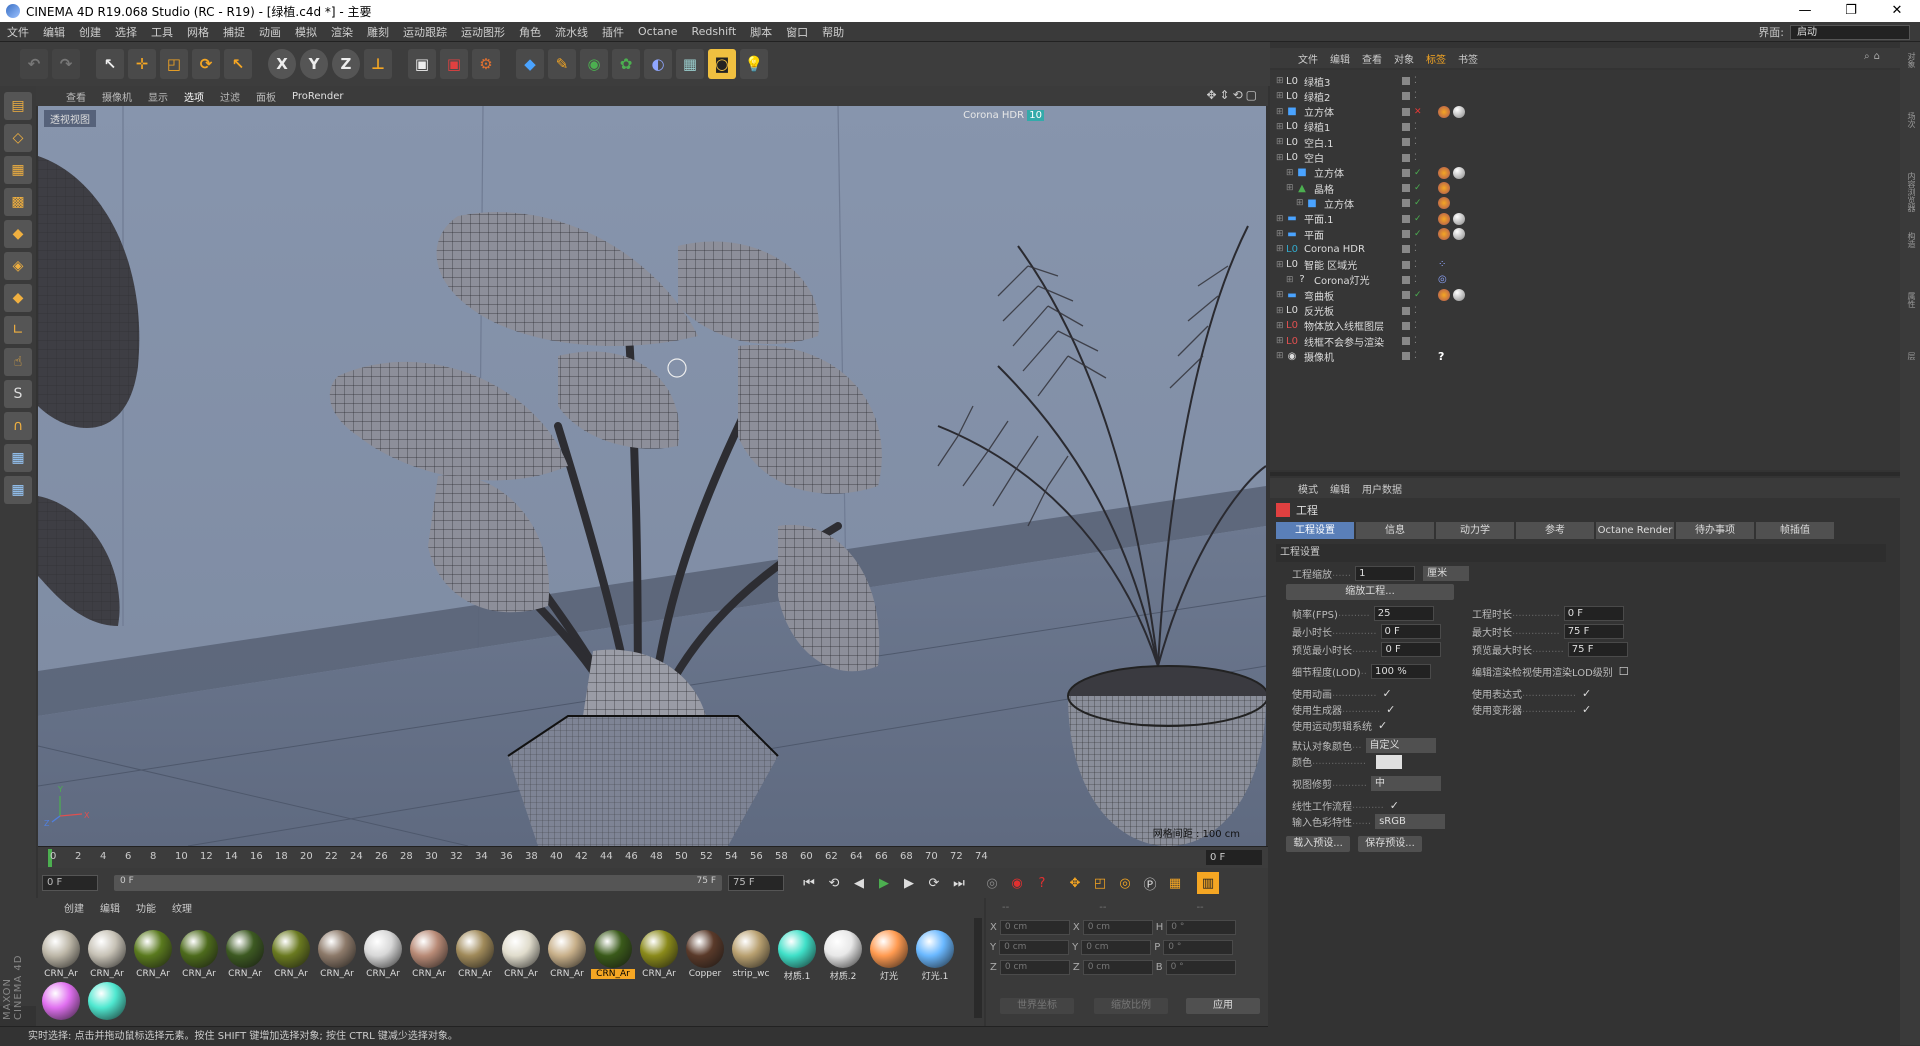 Image resolution: width=1920 pixels, height=1046 pixels. What do you see at coordinates (833, 32) in the screenshot?
I see `menu-help: 帮助` at bounding box center [833, 32].